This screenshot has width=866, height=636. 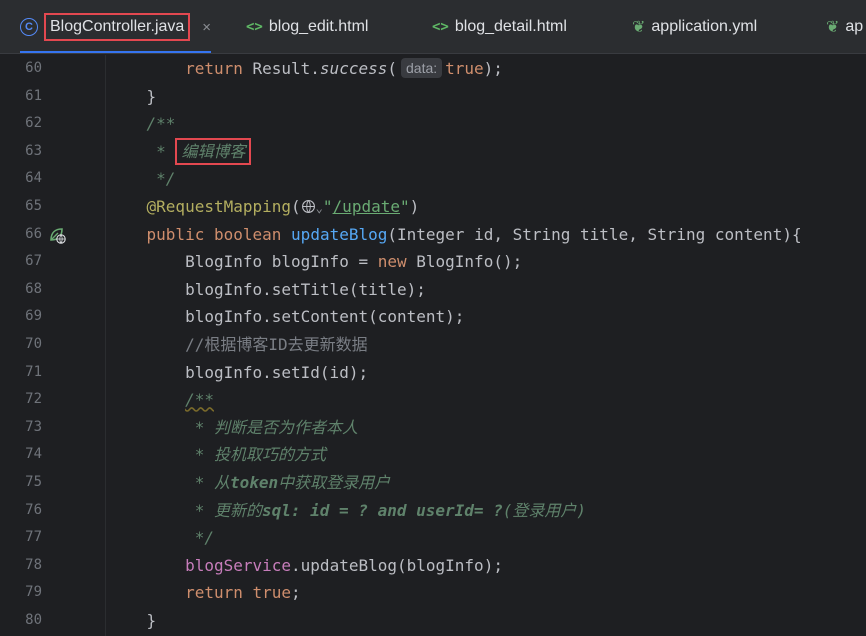 I want to click on code-line-71: blogInfo.setId(id);, so click(x=277, y=372).